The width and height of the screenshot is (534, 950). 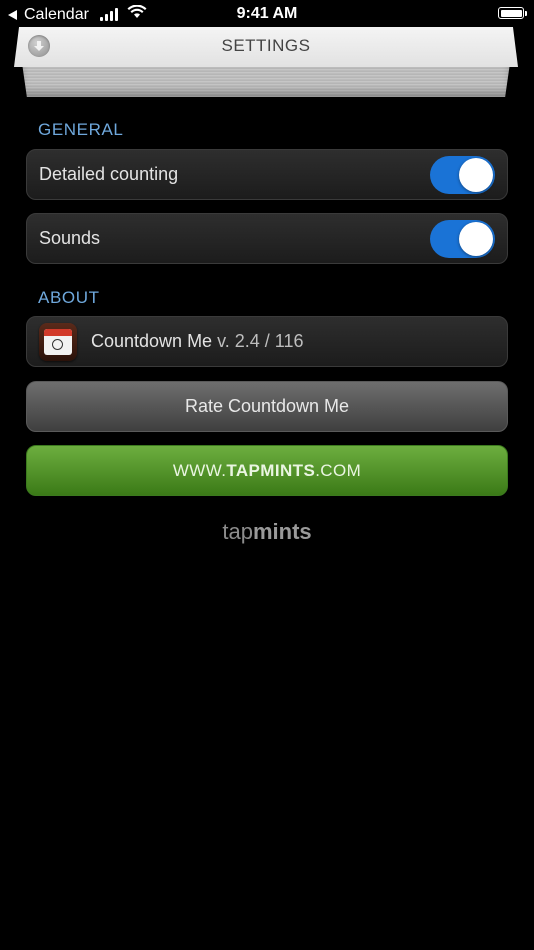 I want to click on header-paper: SETTINGS, so click(x=266, y=47).